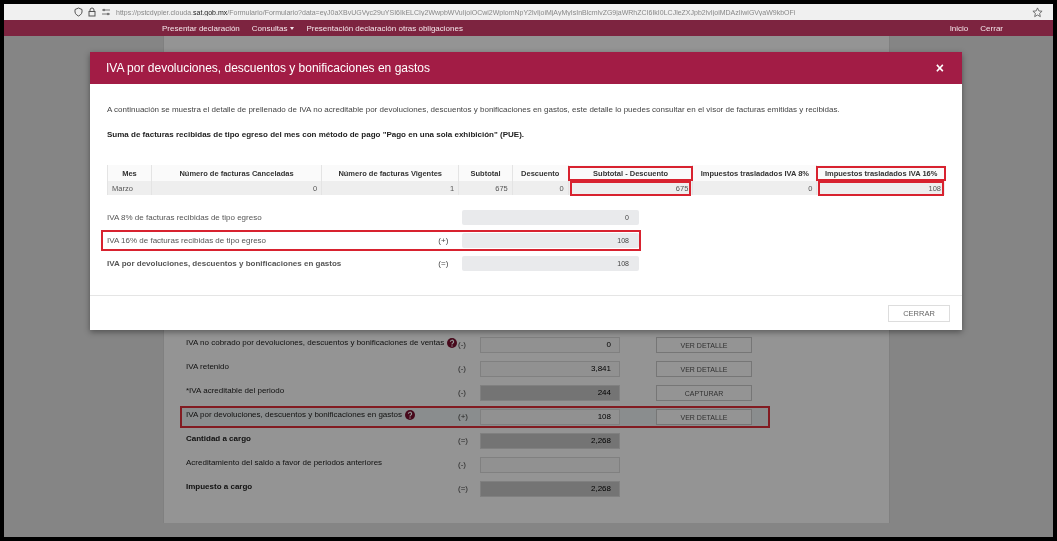 This screenshot has height=541, width=1057. I want to click on nav-link: Presentar declaración, so click(201, 28).